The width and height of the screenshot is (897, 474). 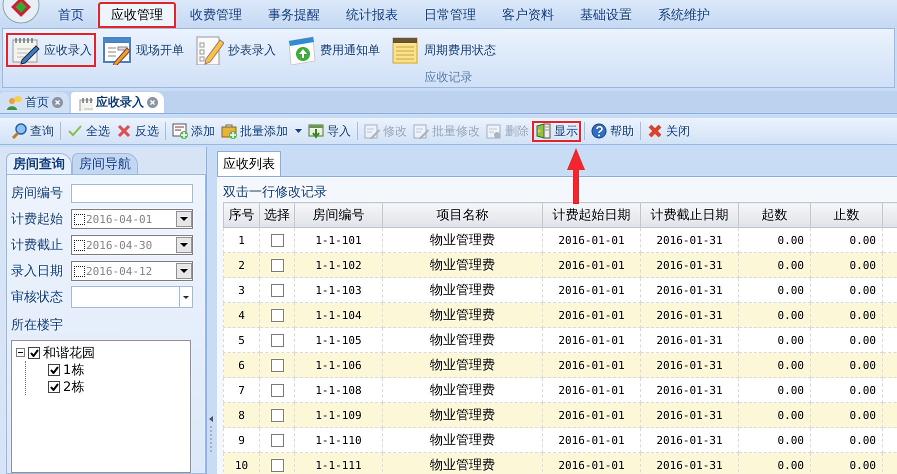 What do you see at coordinates (277, 215) in the screenshot?
I see `column-header: 选择` at bounding box center [277, 215].